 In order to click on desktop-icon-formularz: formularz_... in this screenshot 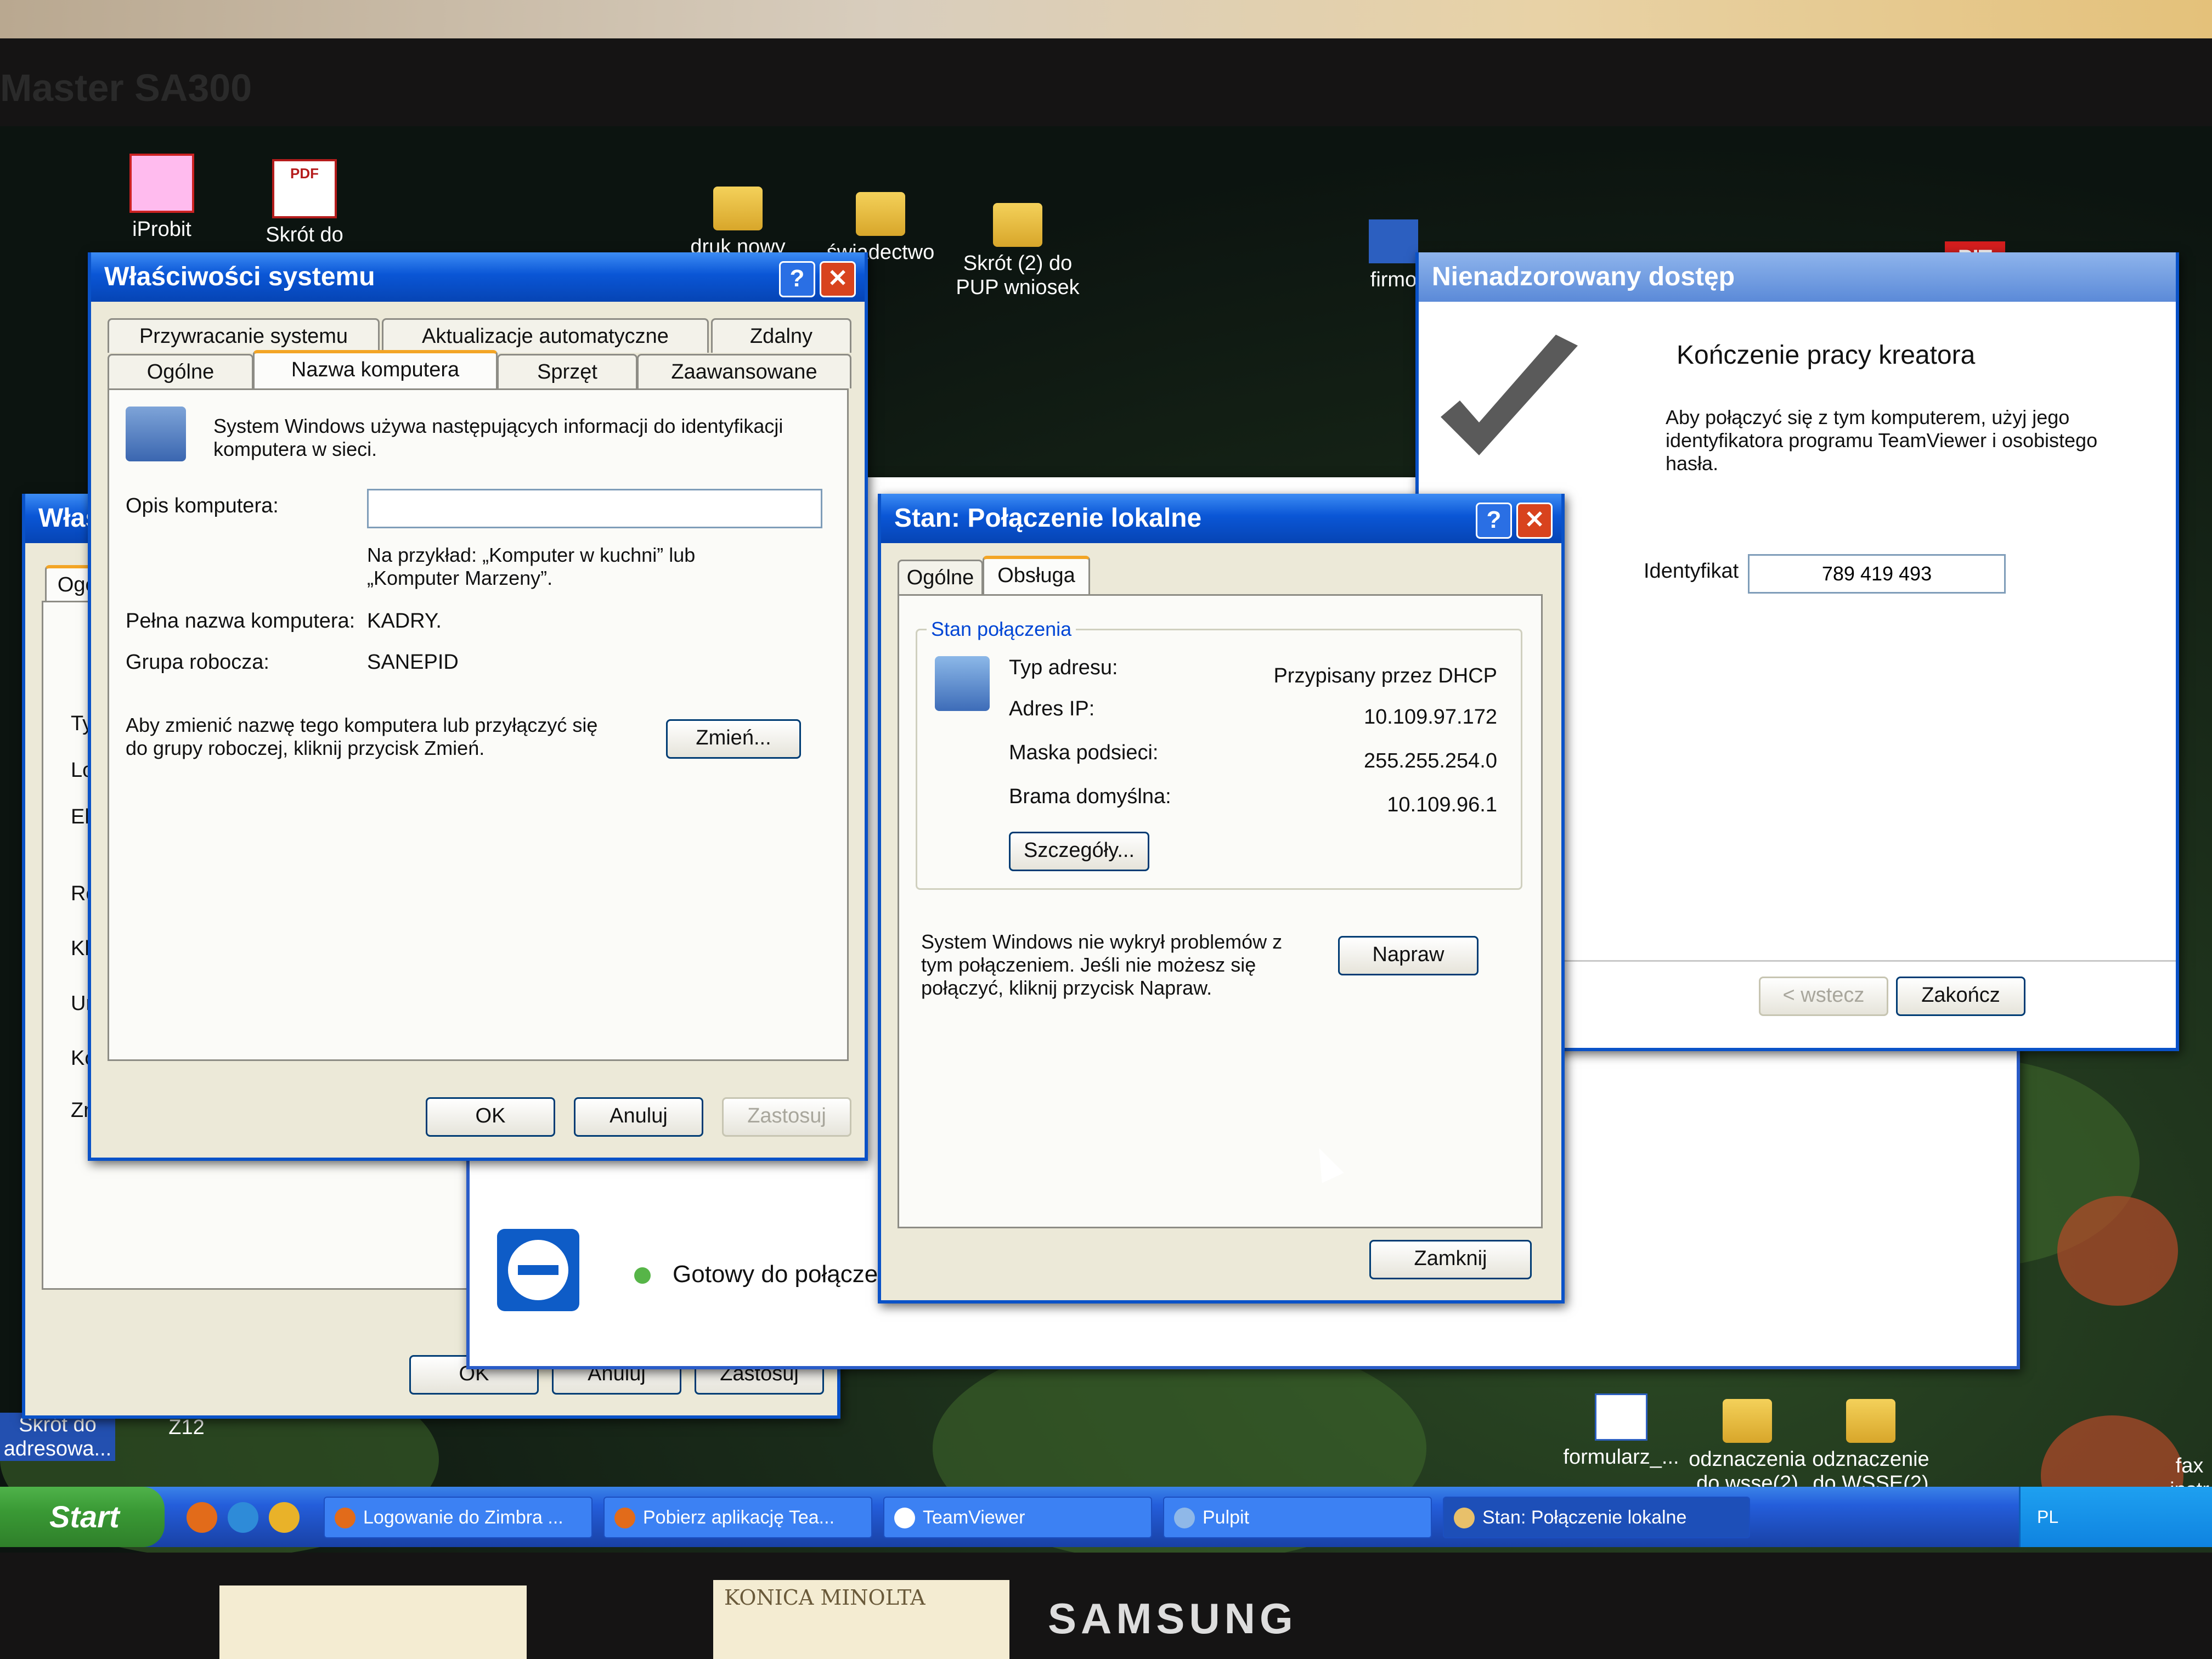, I will do `click(1621, 1431)`.